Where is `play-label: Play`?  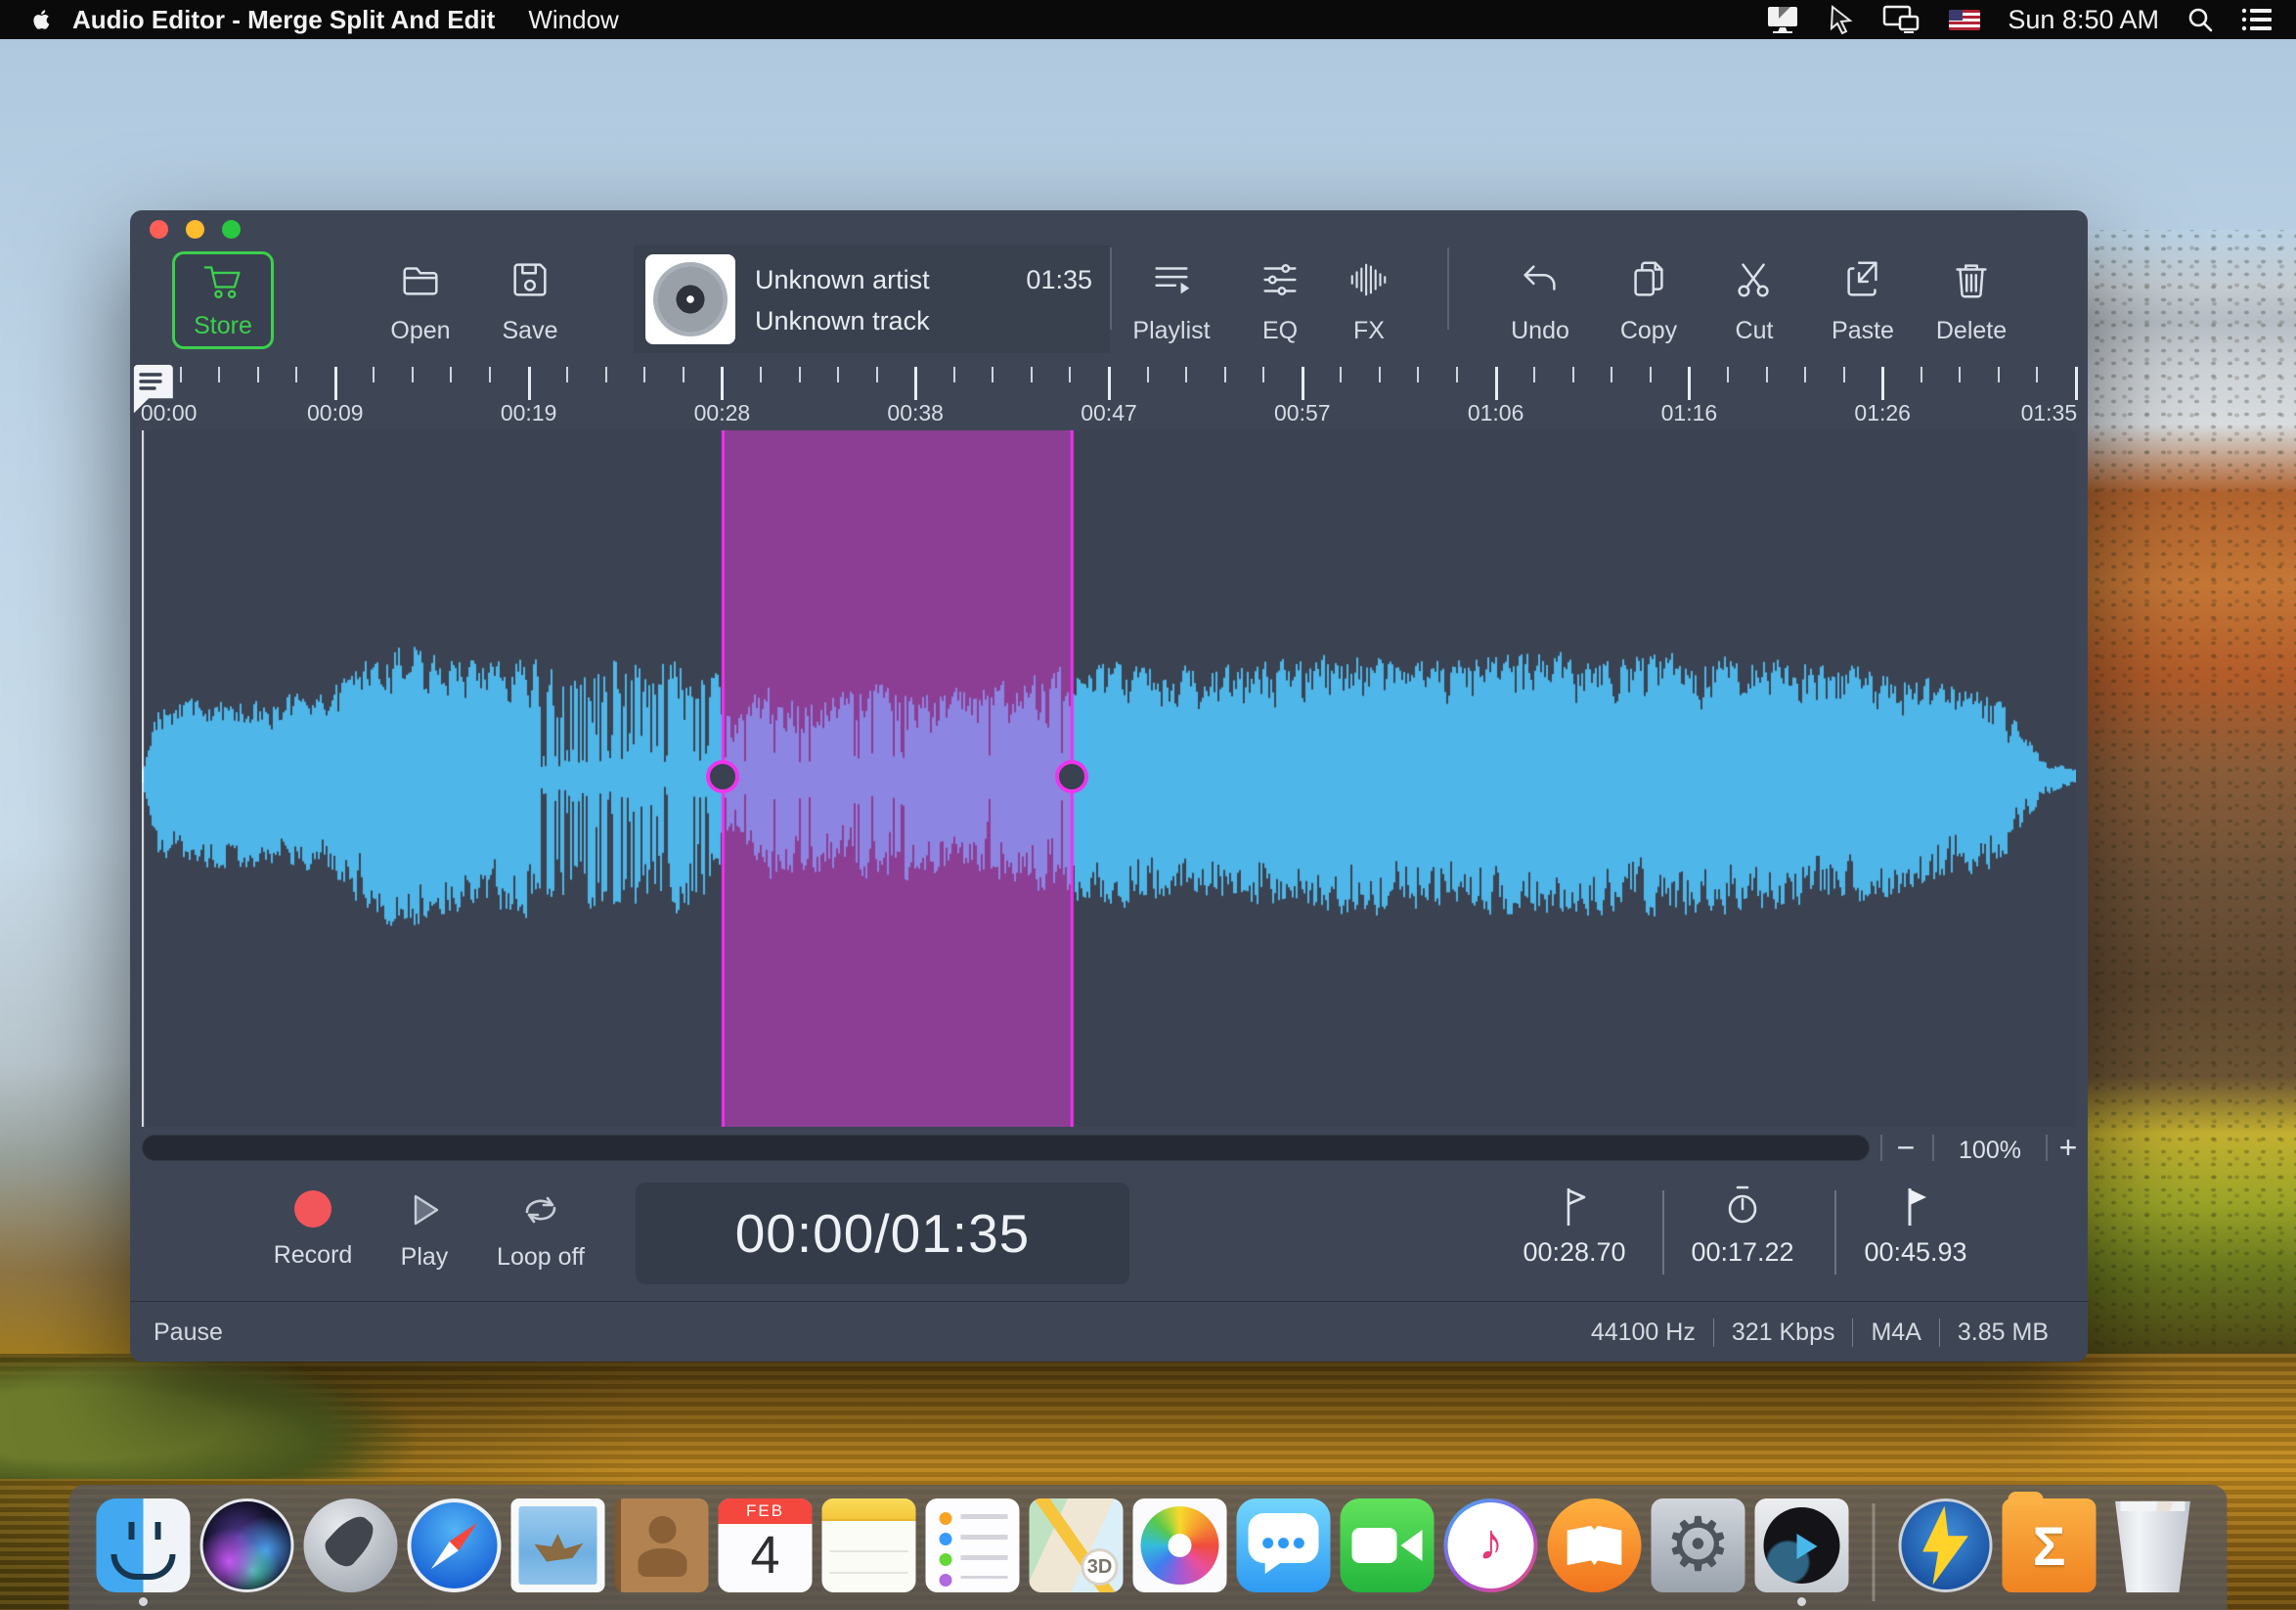 play-label: Play is located at coordinates (424, 1257).